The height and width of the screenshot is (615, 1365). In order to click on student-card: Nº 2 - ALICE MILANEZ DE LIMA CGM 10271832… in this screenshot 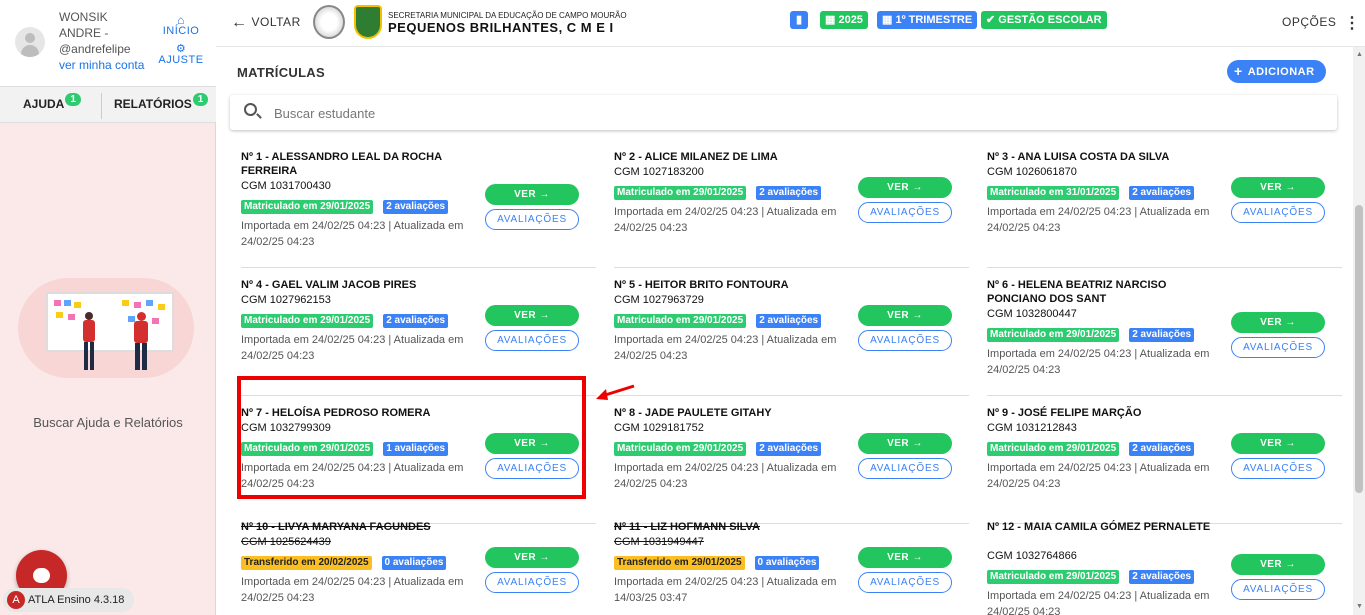, I will do `click(791, 209)`.